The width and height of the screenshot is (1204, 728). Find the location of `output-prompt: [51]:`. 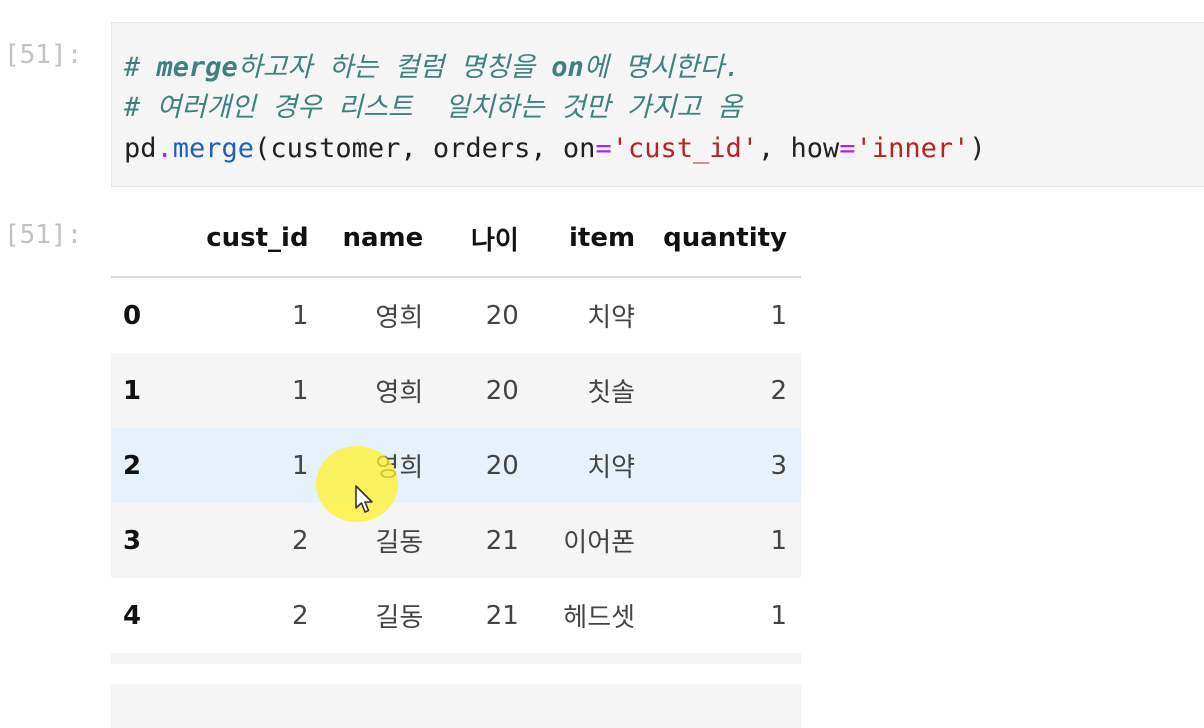

output-prompt: [51]: is located at coordinates (43, 235).